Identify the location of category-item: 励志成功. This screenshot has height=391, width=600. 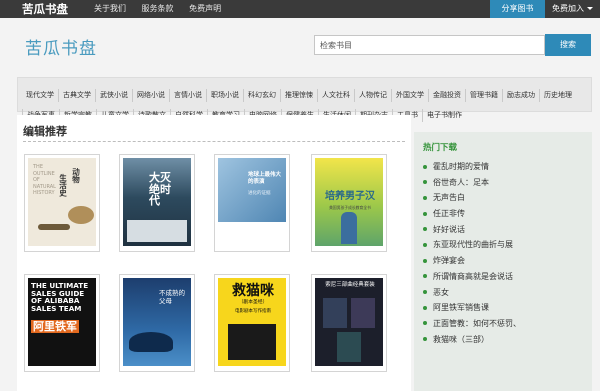
(520, 95).